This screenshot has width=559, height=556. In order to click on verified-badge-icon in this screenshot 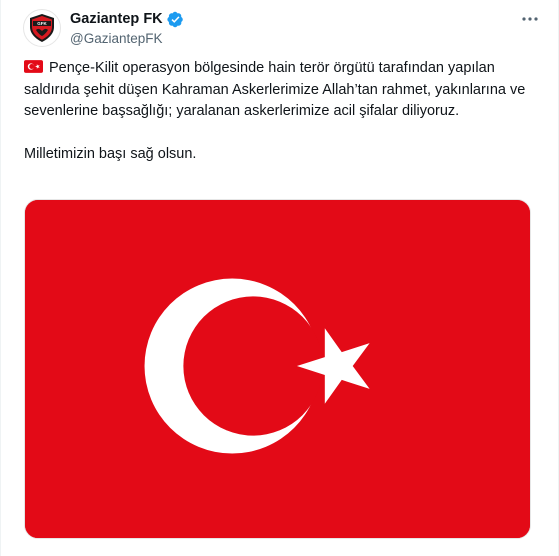, I will do `click(175, 19)`.